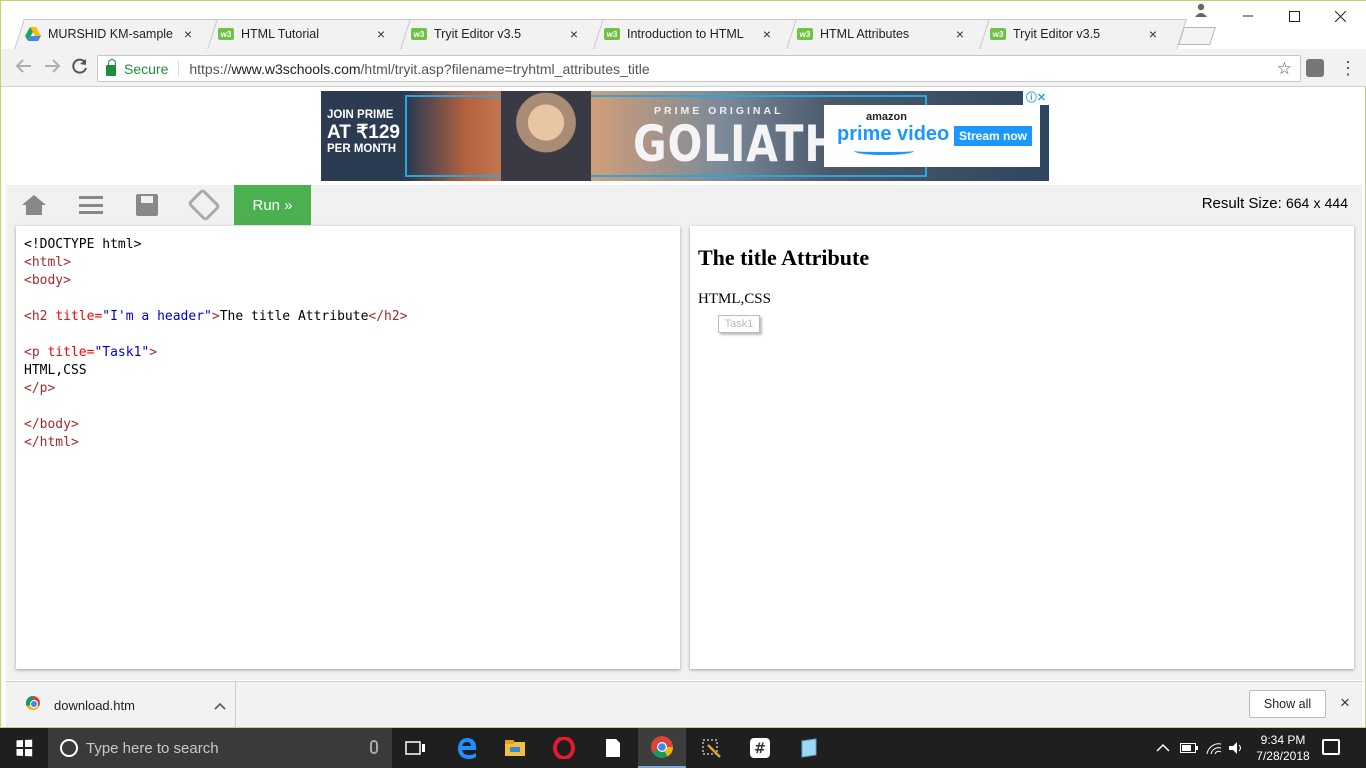  What do you see at coordinates (1201, 12) in the screenshot?
I see `profile-icon` at bounding box center [1201, 12].